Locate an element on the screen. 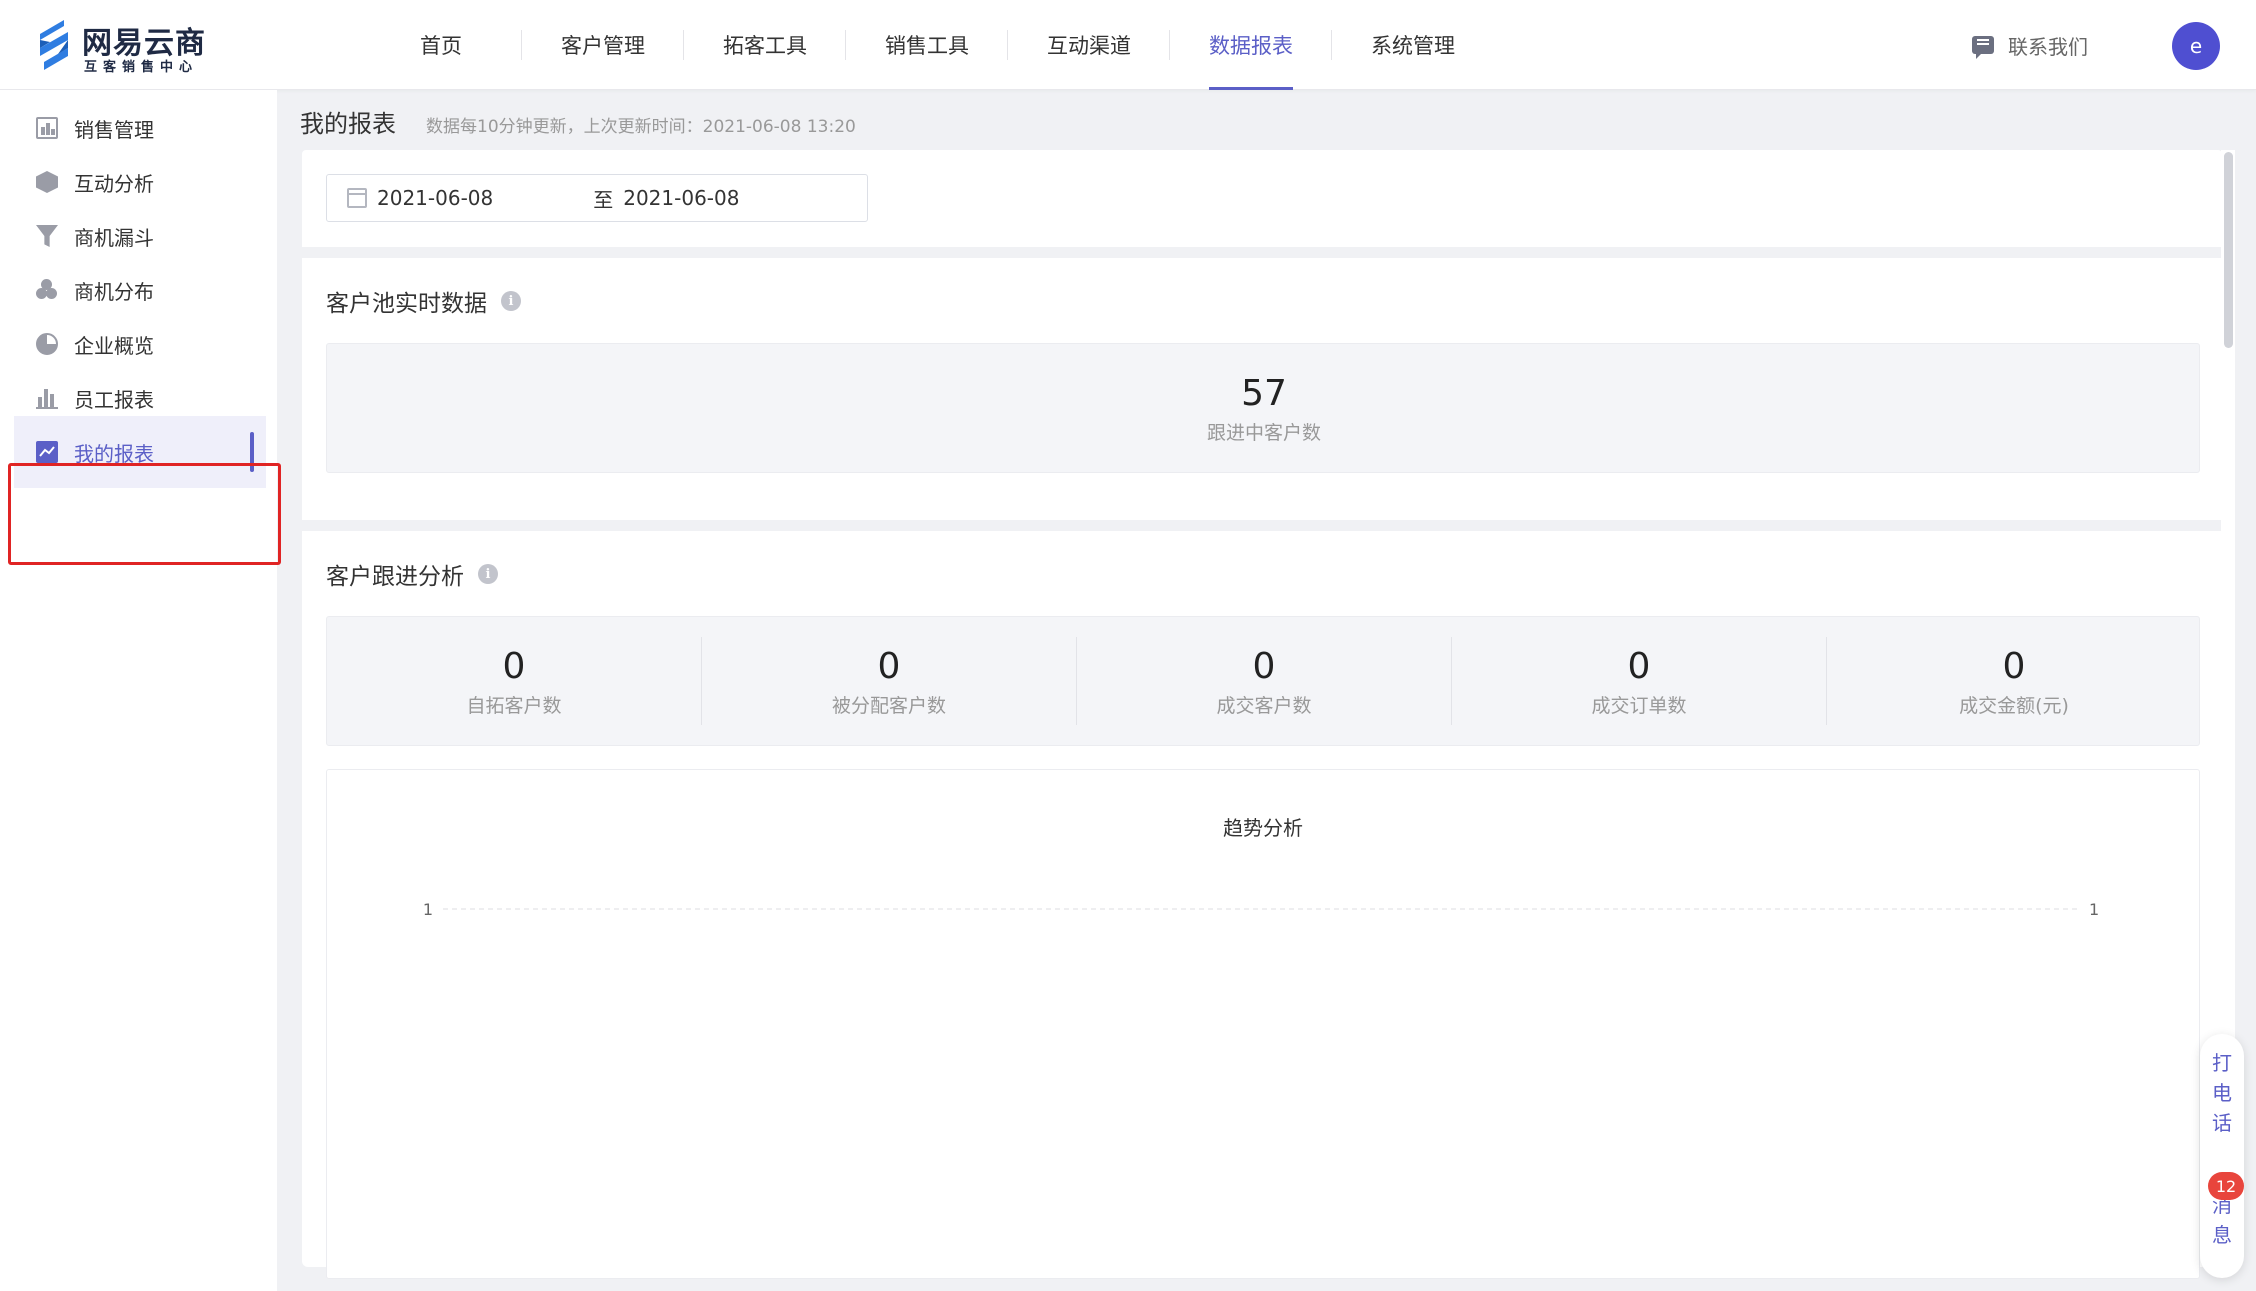 The height and width of the screenshot is (1291, 2256). contact-us-label: 联系我们 is located at coordinates (2048, 46).